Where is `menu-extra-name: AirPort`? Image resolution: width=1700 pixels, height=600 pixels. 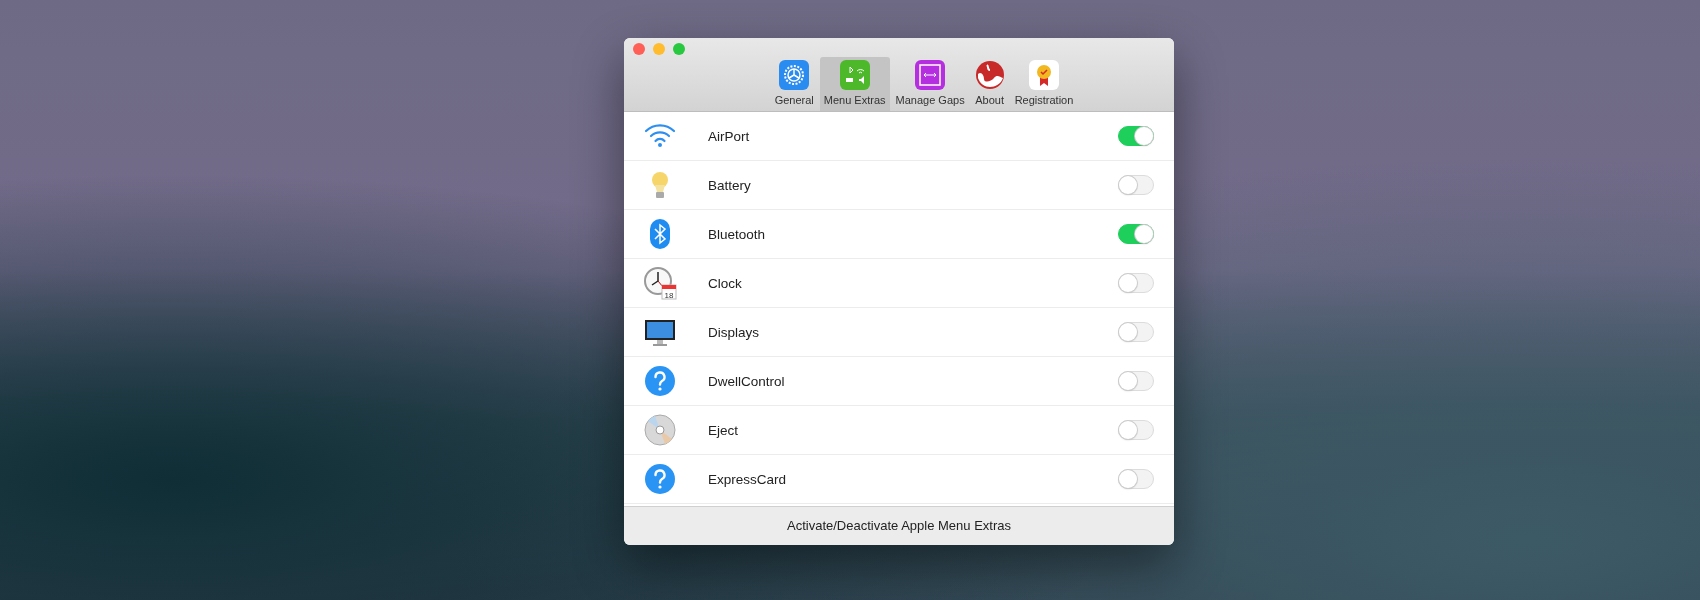
menu-extra-name: AirPort is located at coordinates (729, 136).